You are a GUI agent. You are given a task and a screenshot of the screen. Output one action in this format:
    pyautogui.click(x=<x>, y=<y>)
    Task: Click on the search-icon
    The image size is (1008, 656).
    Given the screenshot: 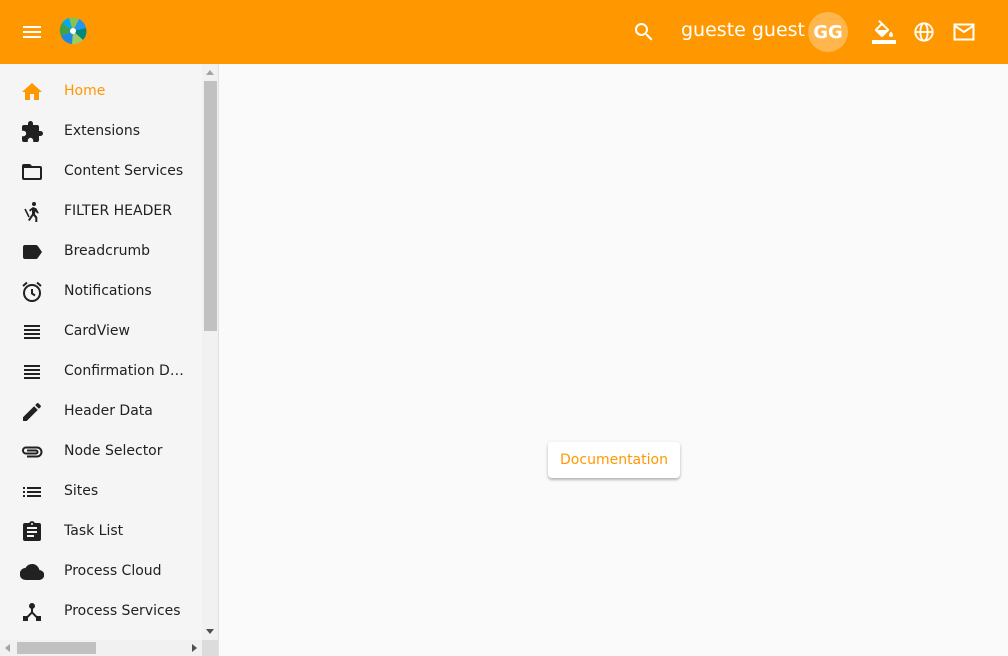 What is the action you would take?
    pyautogui.click(x=643, y=32)
    